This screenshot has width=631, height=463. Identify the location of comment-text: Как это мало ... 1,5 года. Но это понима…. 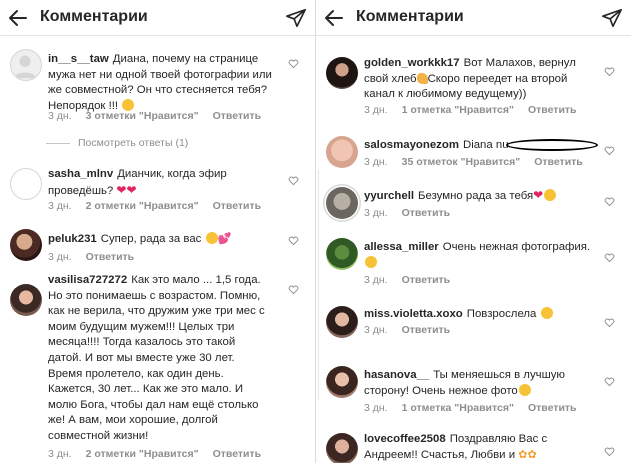
(156, 358).